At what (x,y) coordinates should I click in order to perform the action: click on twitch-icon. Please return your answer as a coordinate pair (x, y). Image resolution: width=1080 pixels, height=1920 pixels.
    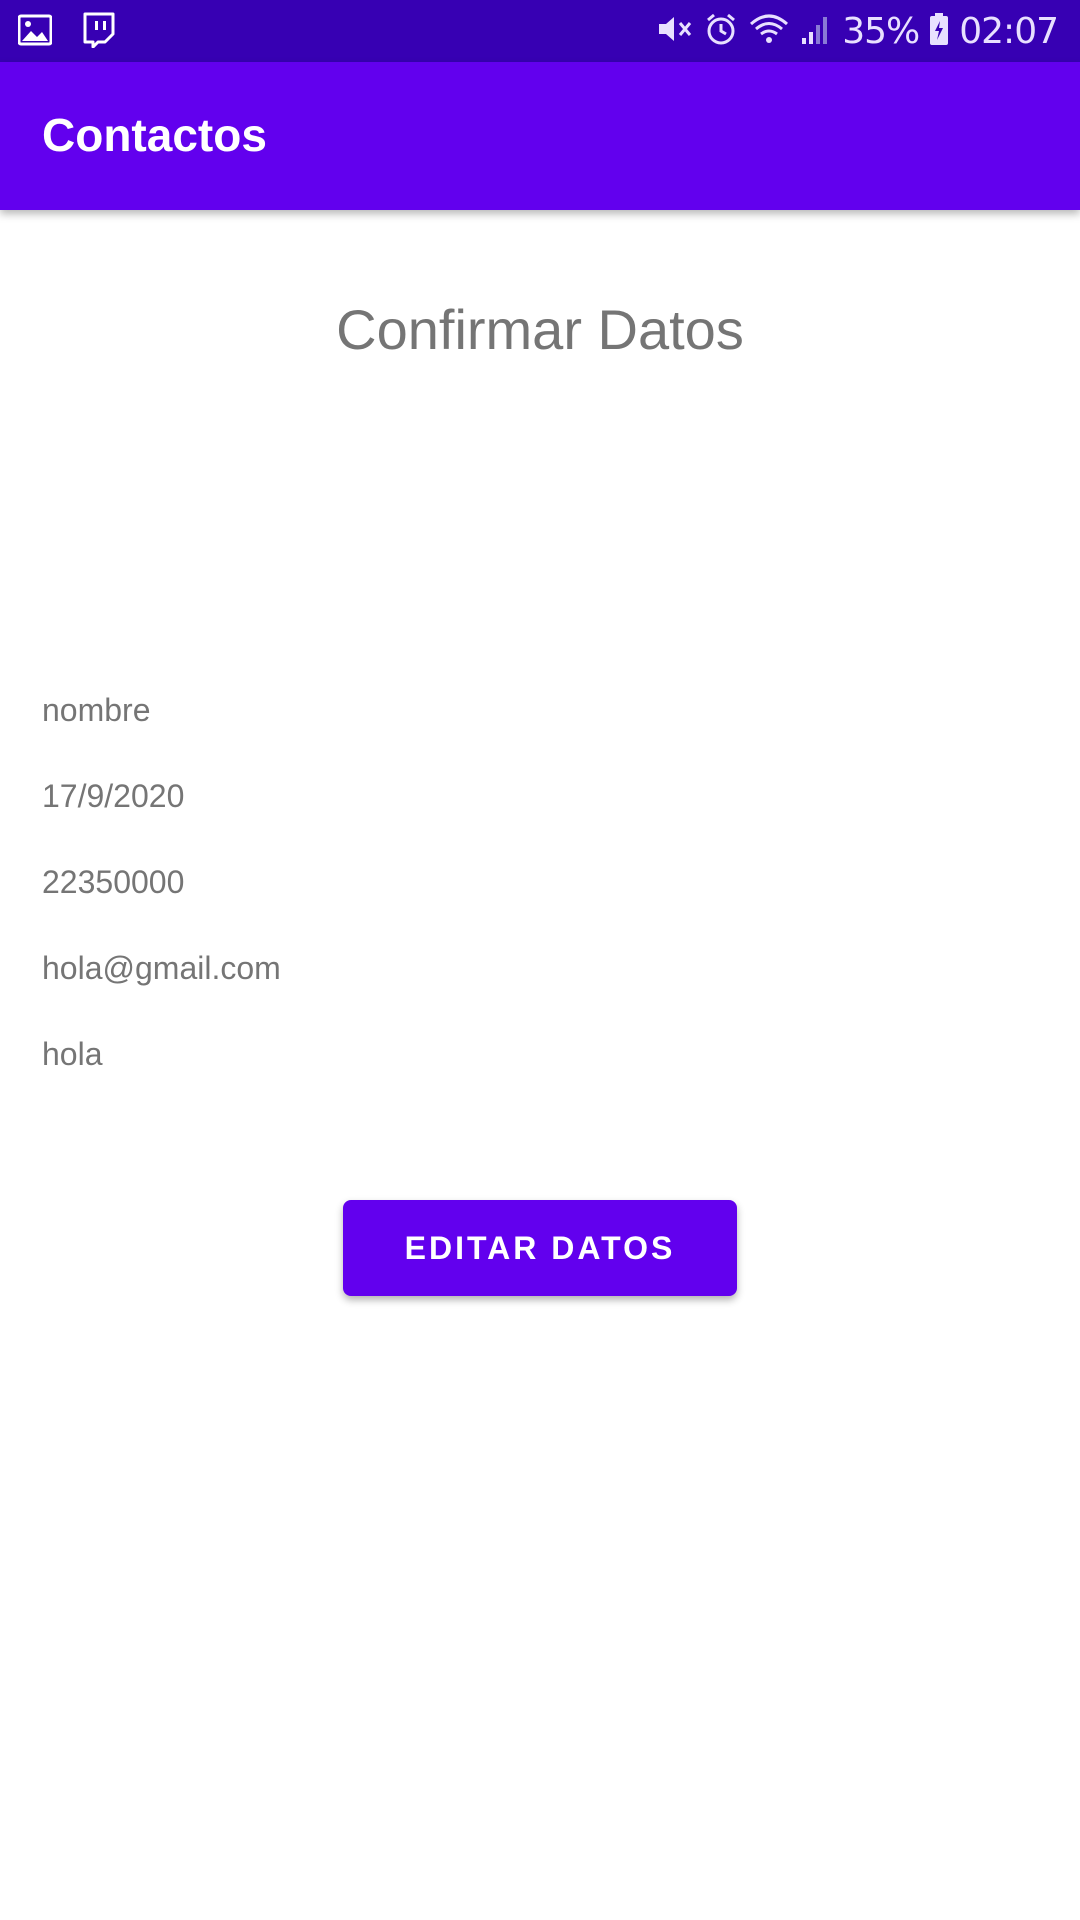
    Looking at the image, I should click on (99, 32).